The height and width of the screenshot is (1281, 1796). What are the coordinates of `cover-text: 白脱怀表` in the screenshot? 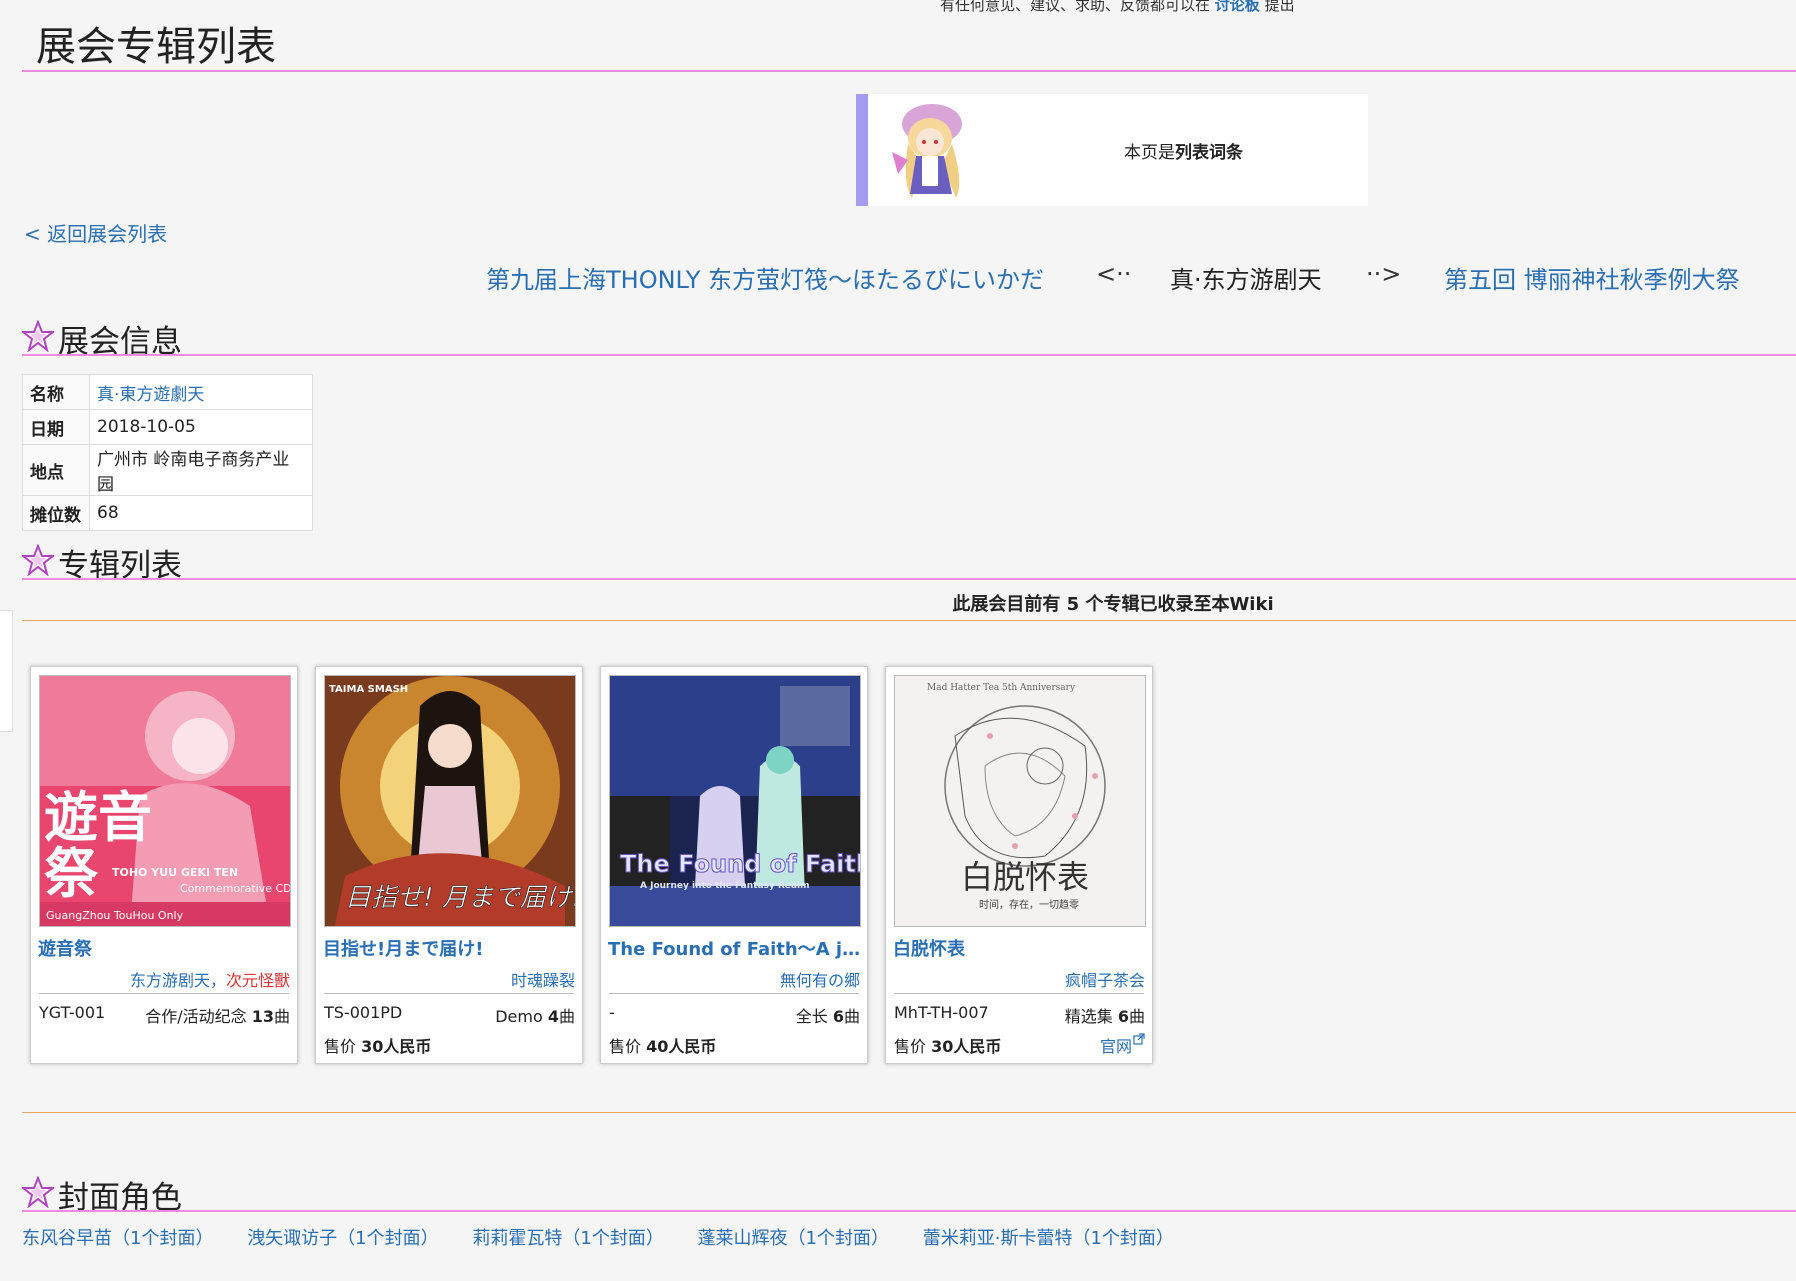 It's located at (1025, 877).